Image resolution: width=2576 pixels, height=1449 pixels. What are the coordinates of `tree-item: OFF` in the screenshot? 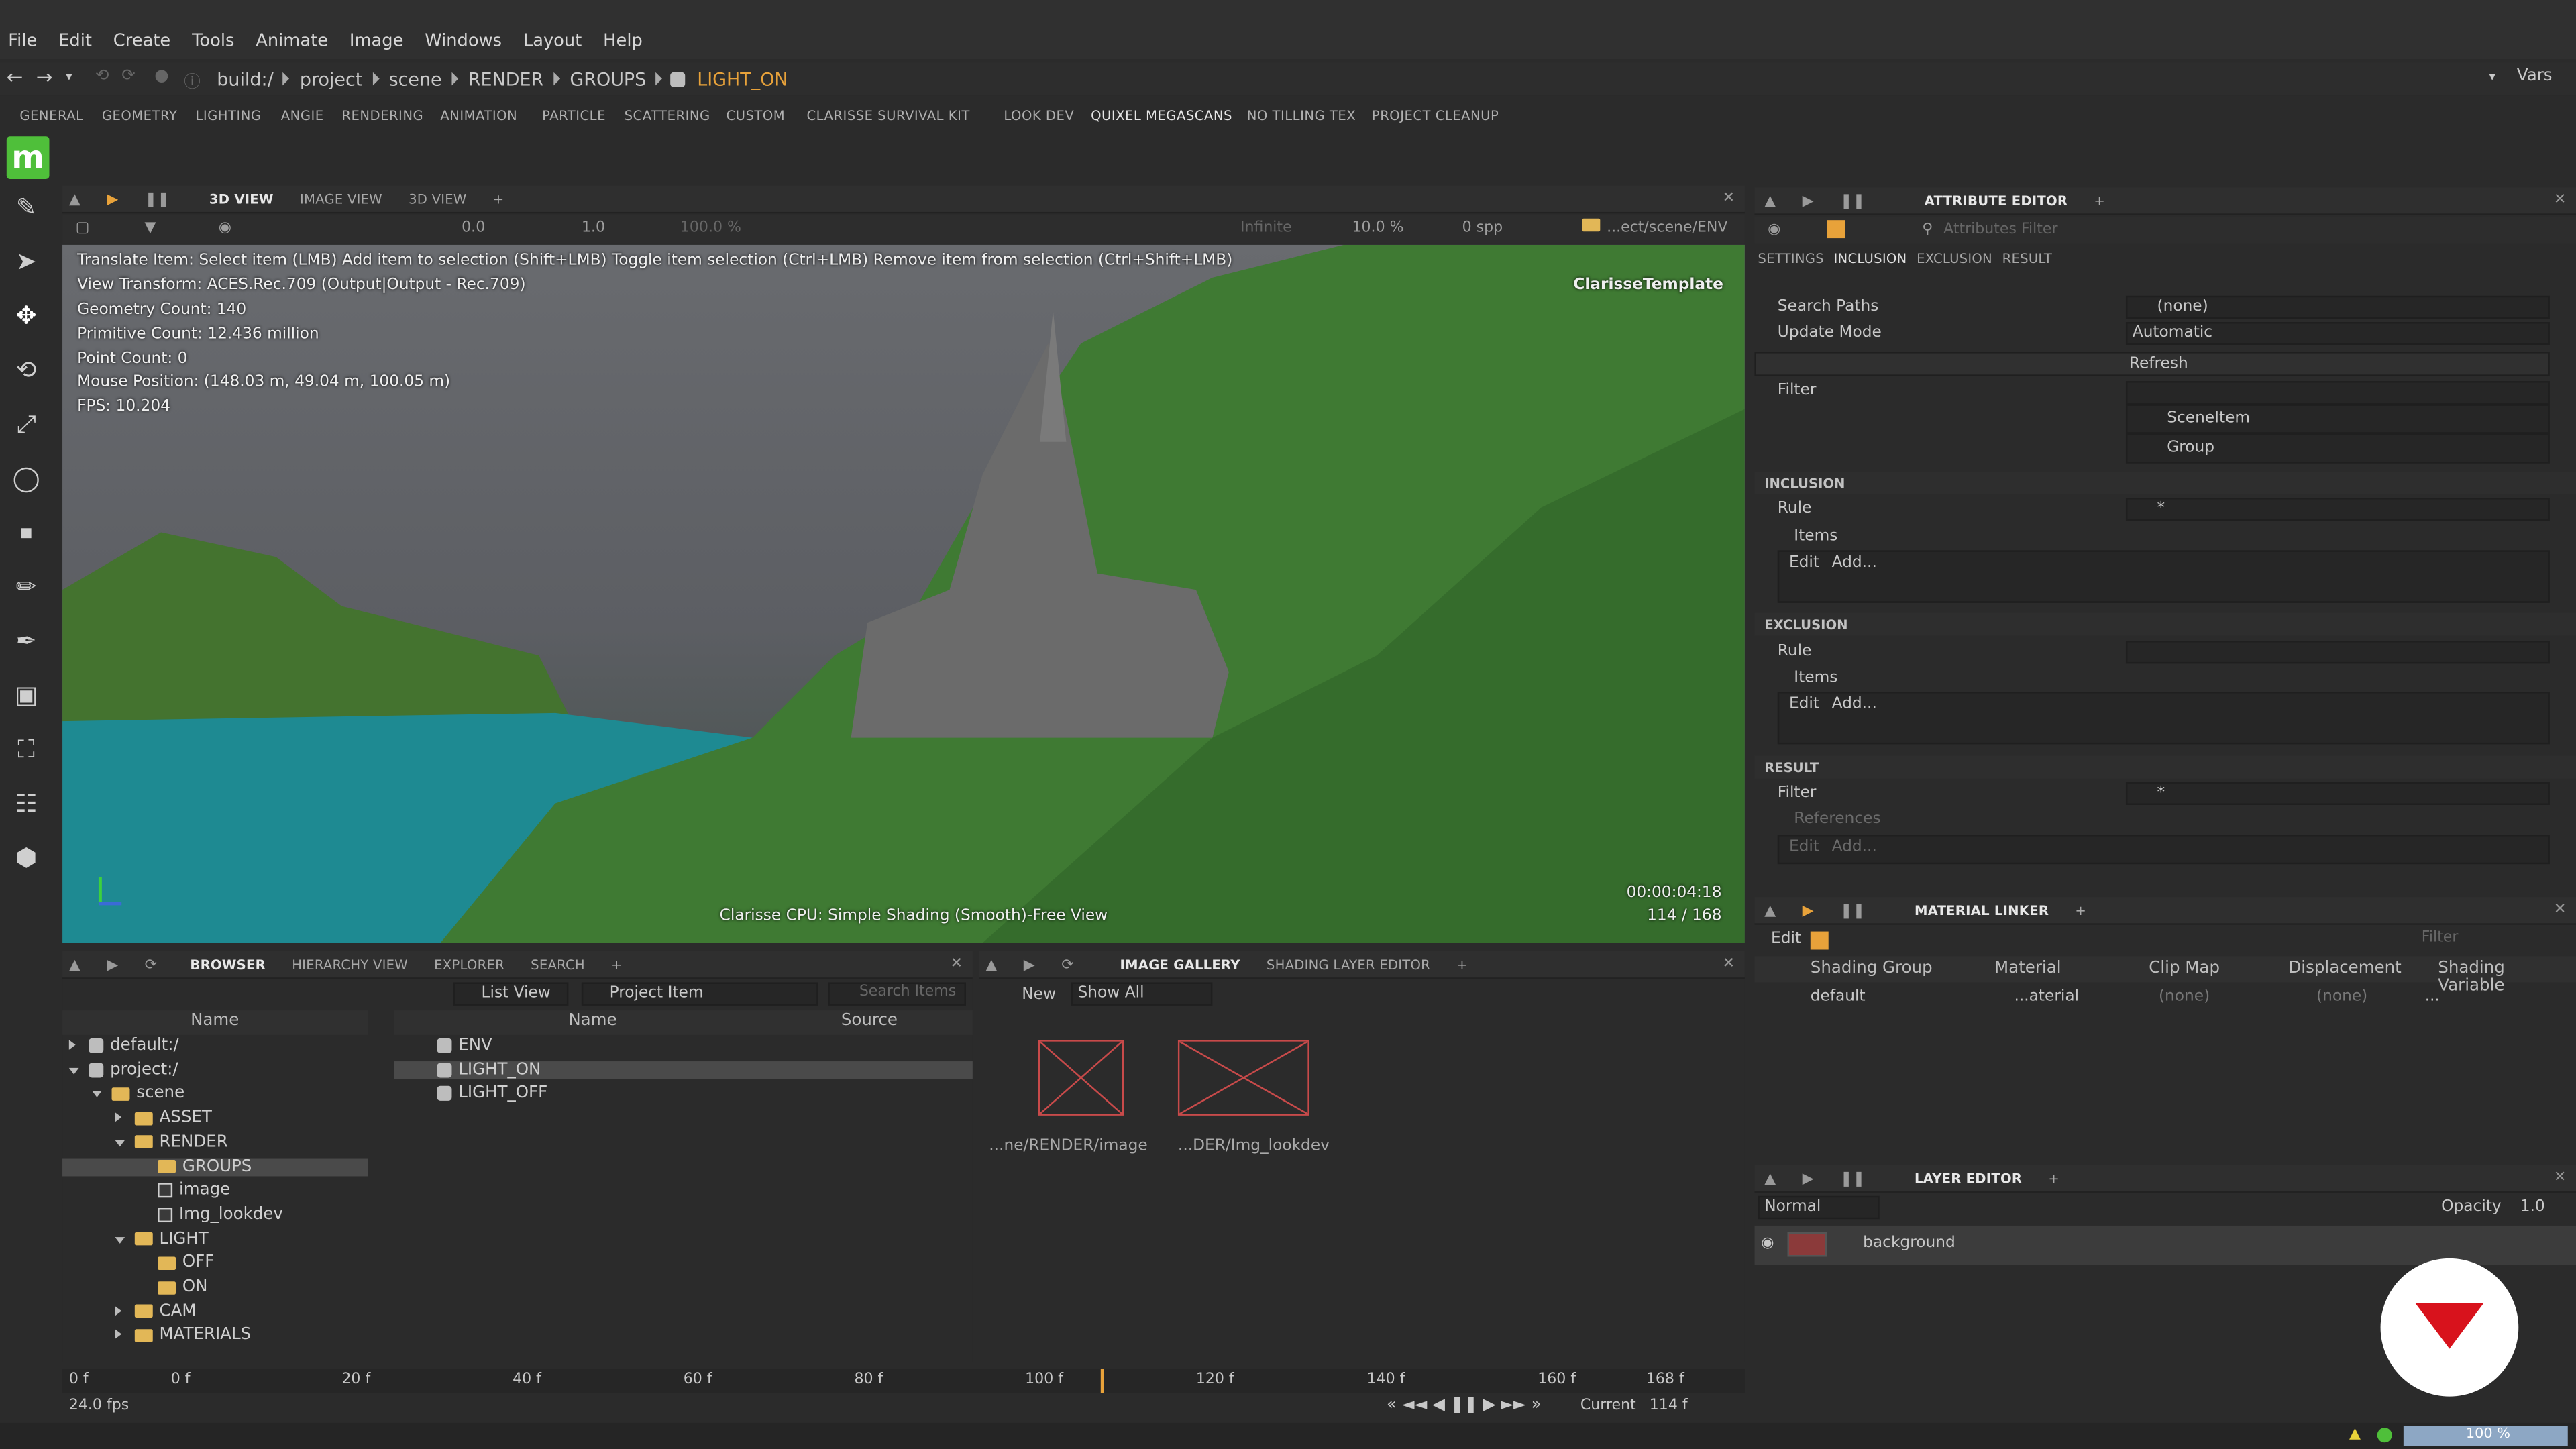 It's located at (176, 1263).